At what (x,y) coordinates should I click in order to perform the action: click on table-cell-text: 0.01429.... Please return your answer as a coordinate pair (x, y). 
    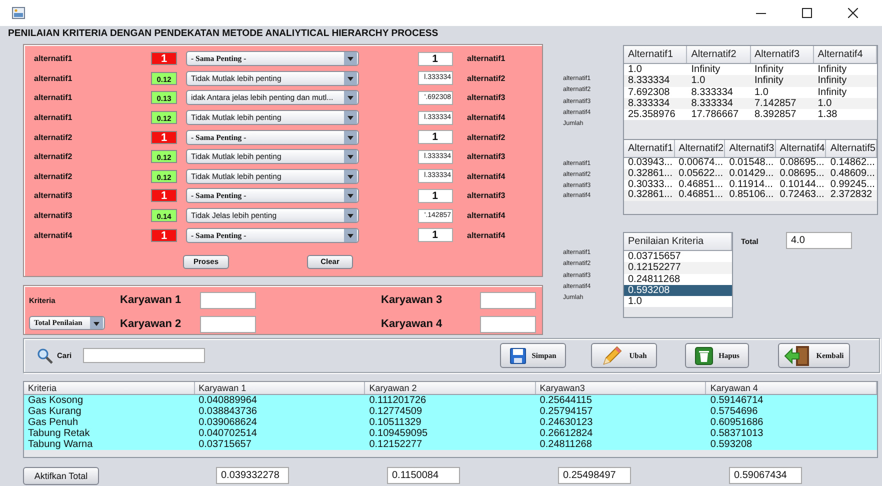
    Looking at the image, I should click on (751, 174).